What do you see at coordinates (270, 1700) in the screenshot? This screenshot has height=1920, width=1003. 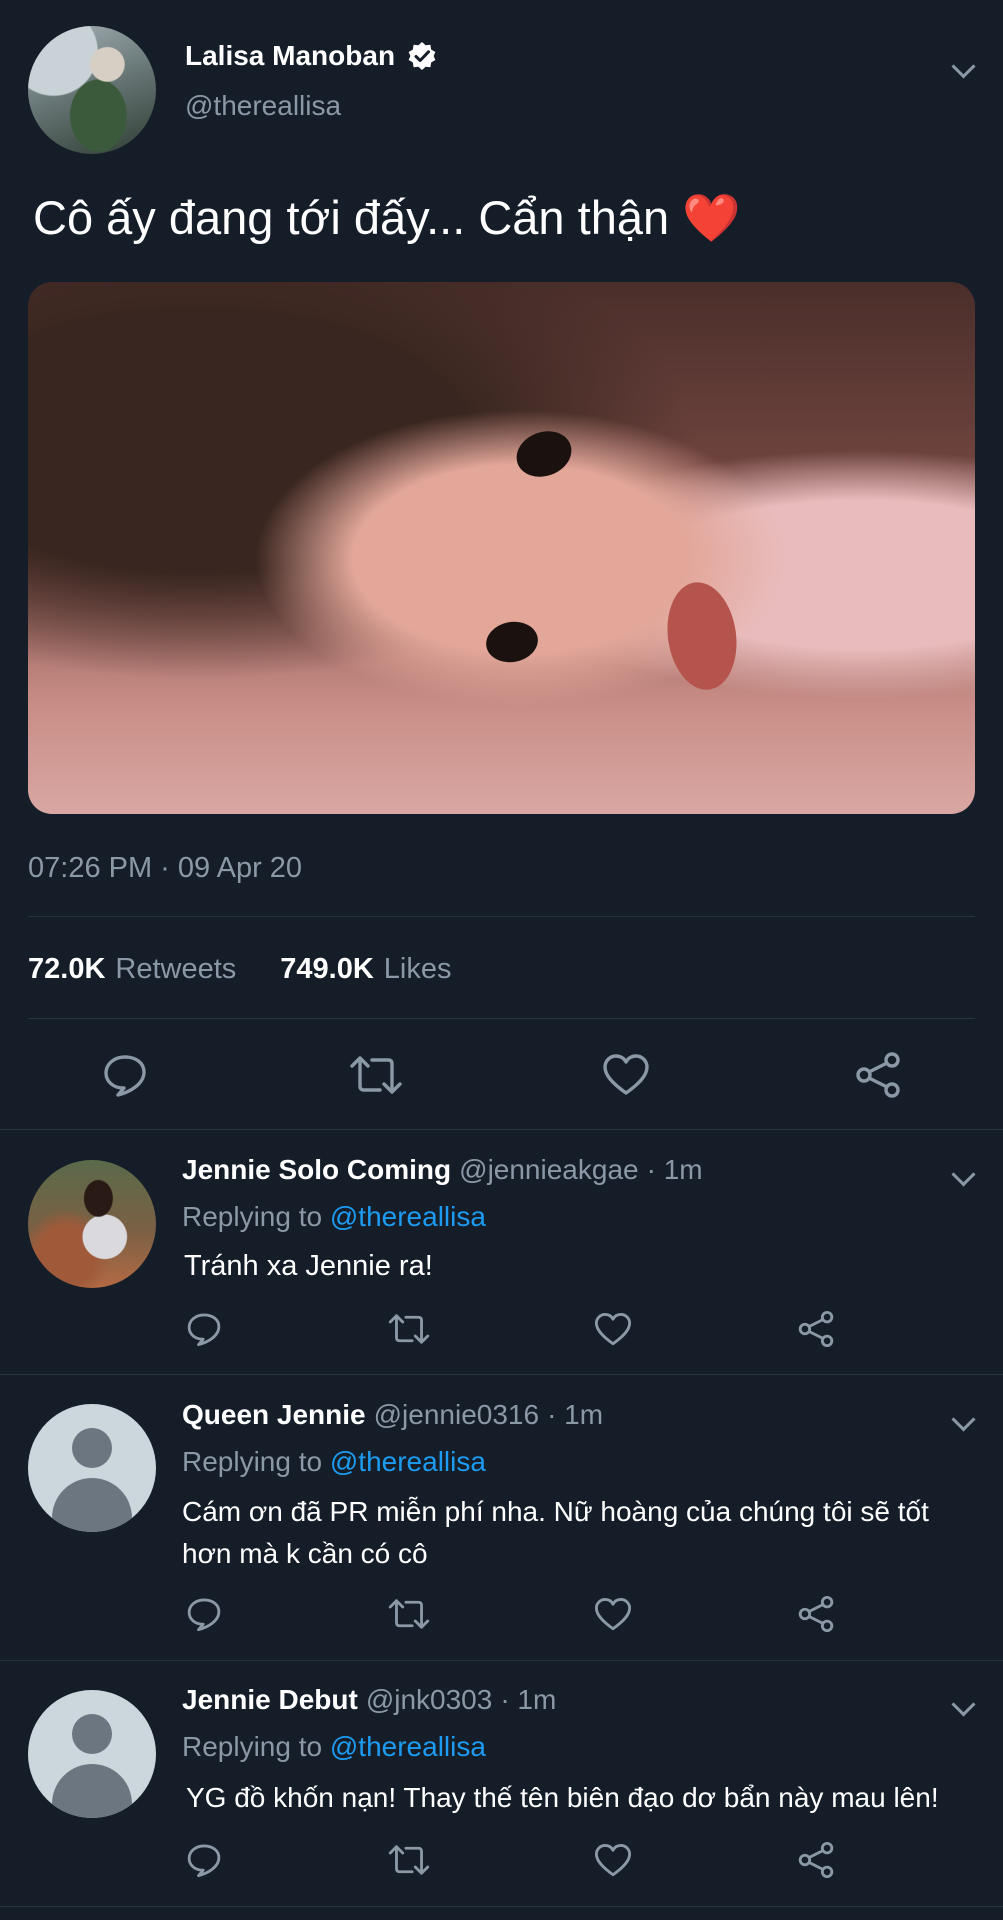 I see `reply-author-name: Jennie Debut` at bounding box center [270, 1700].